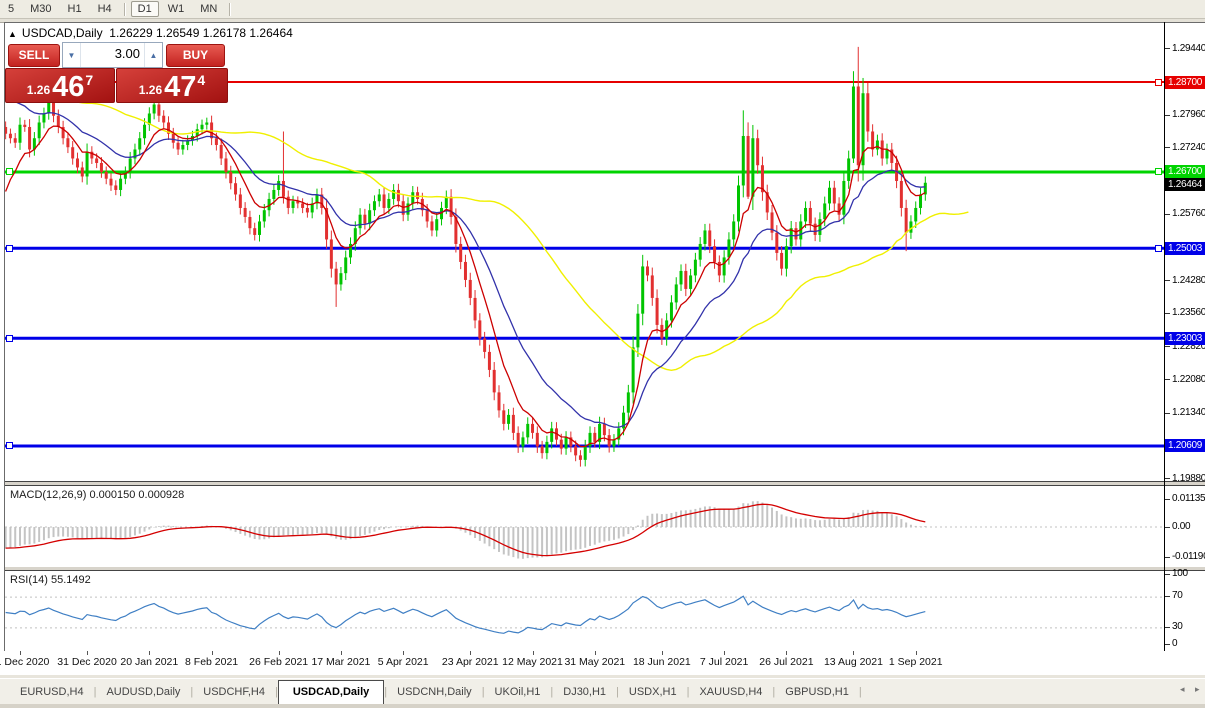 This screenshot has width=1205, height=708. Describe the element at coordinates (817, 692) in the screenshot. I see `chart-tab-gbpusd-h1: GBPUSD,H1` at that location.